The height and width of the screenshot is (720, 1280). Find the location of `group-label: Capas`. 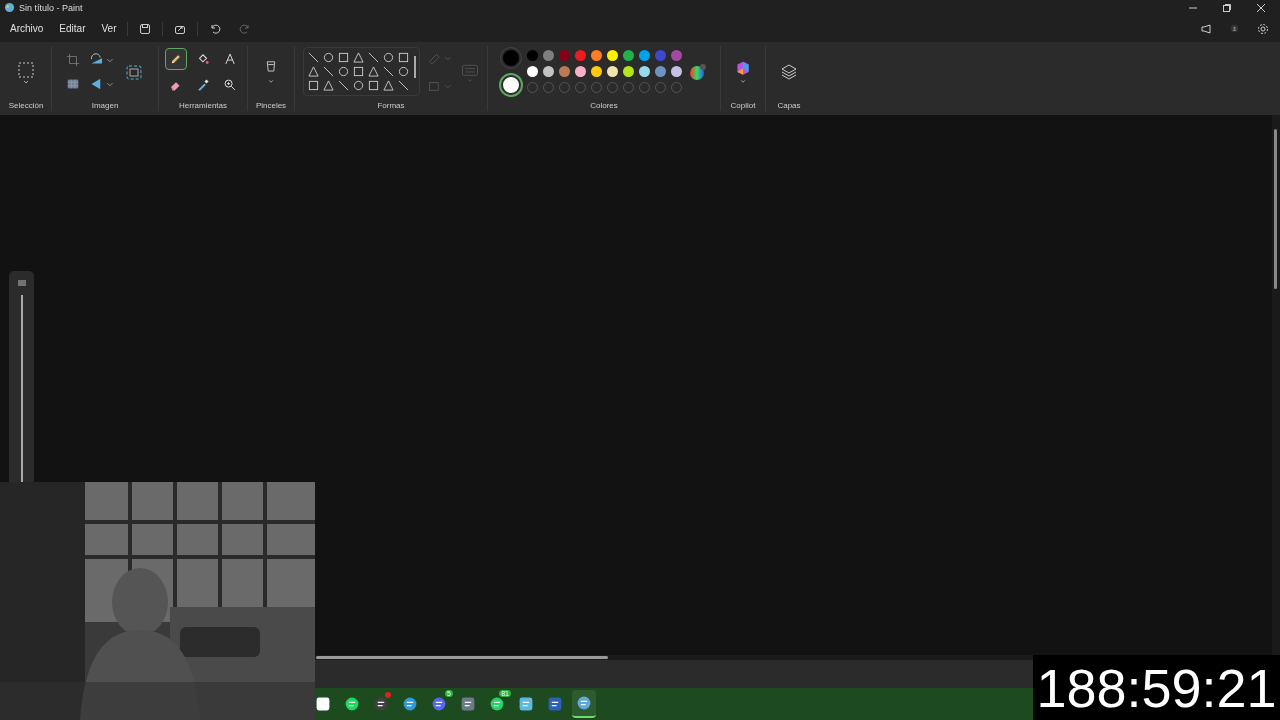

group-label: Capas is located at coordinates (789, 106).